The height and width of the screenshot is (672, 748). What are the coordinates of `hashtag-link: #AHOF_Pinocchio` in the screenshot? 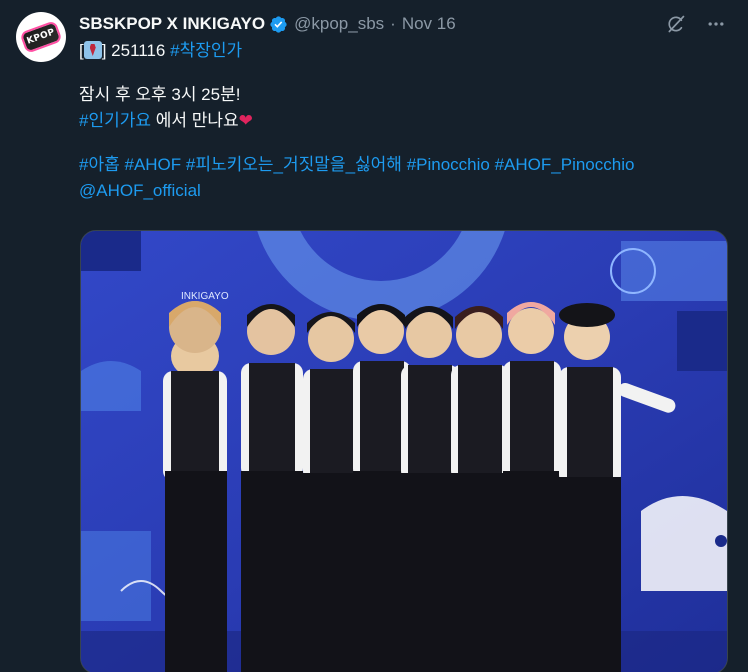 It's located at (565, 164).